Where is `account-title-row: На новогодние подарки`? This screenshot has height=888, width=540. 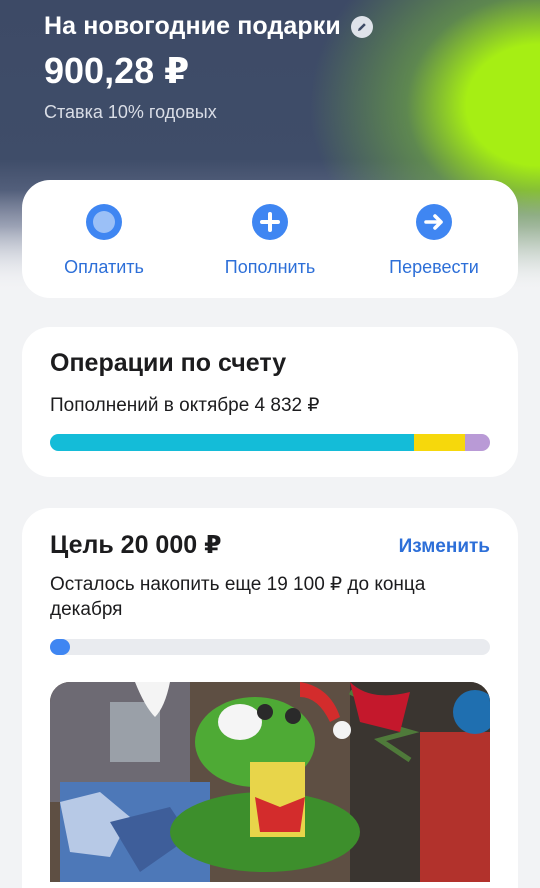
account-title-row: На новогодние подарки is located at coordinates (208, 26).